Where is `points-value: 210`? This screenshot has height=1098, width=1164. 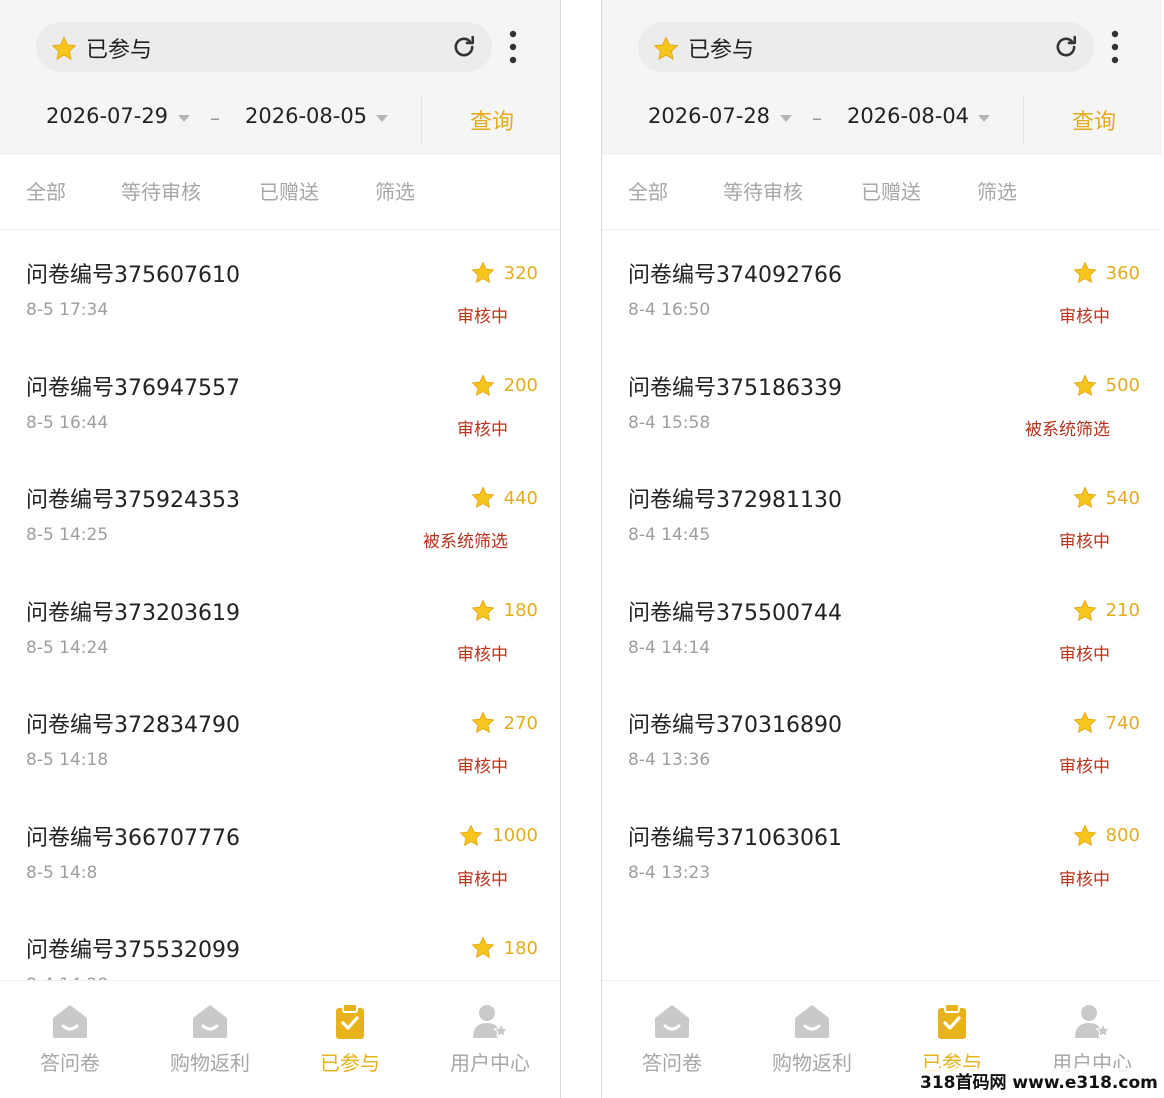
points-value: 210 is located at coordinates (1122, 610).